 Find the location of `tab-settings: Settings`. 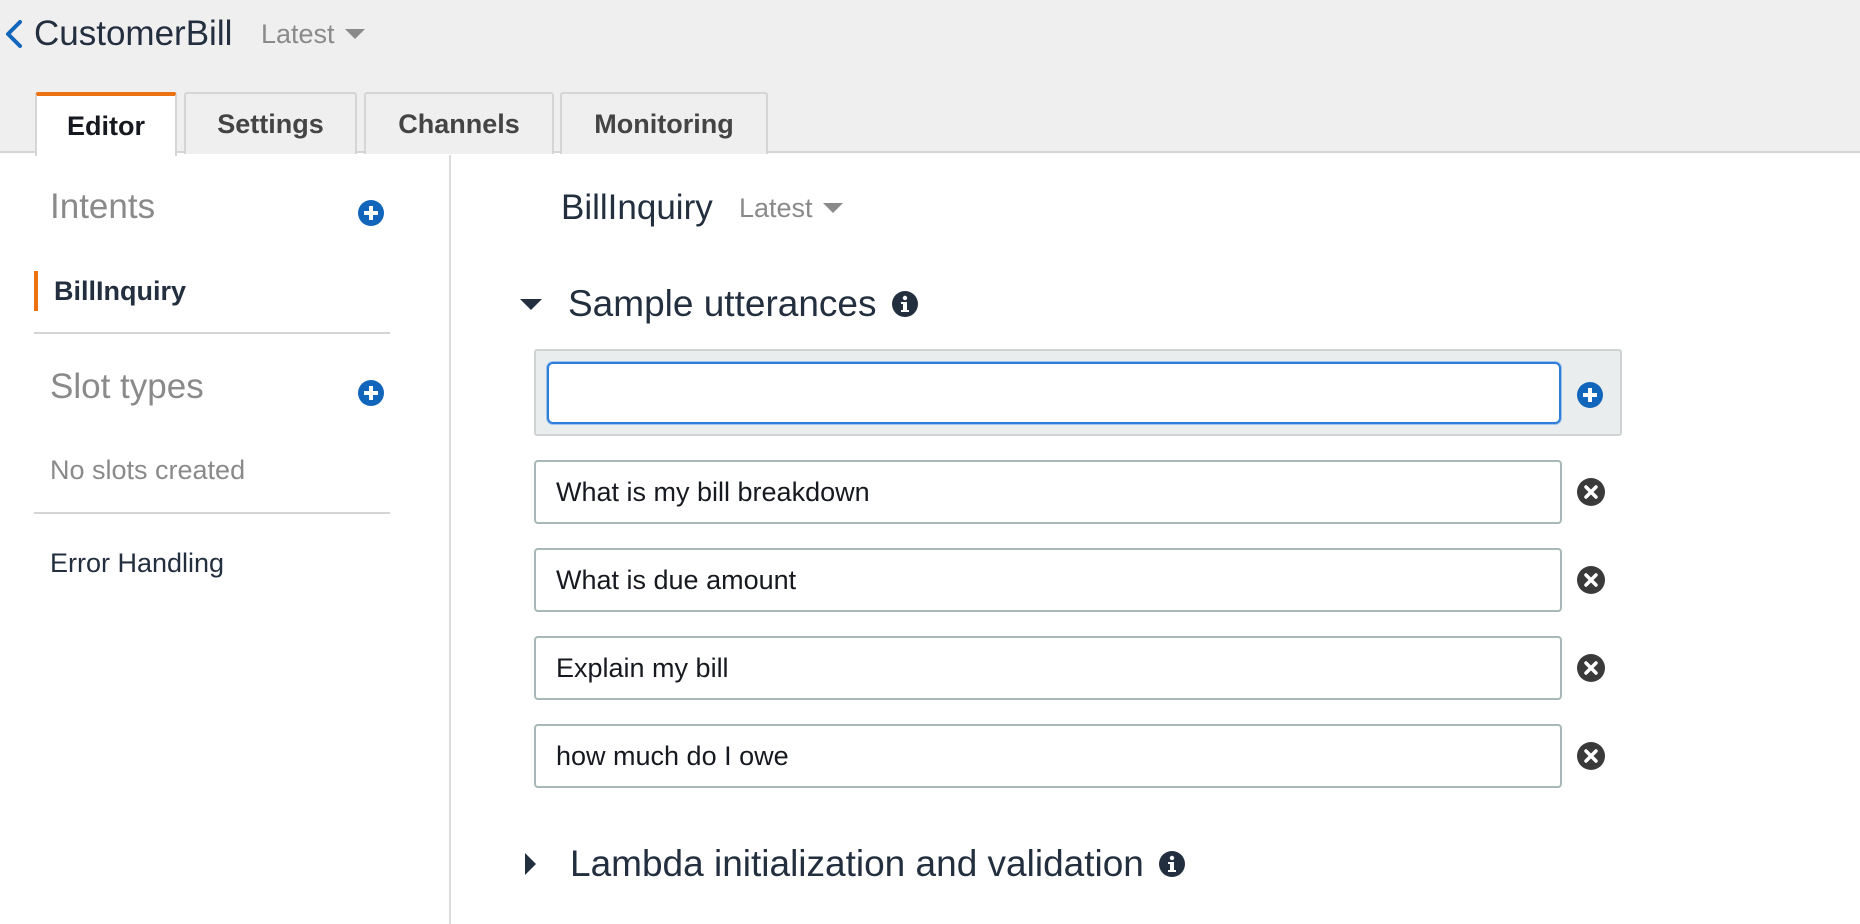

tab-settings: Settings is located at coordinates (270, 123).